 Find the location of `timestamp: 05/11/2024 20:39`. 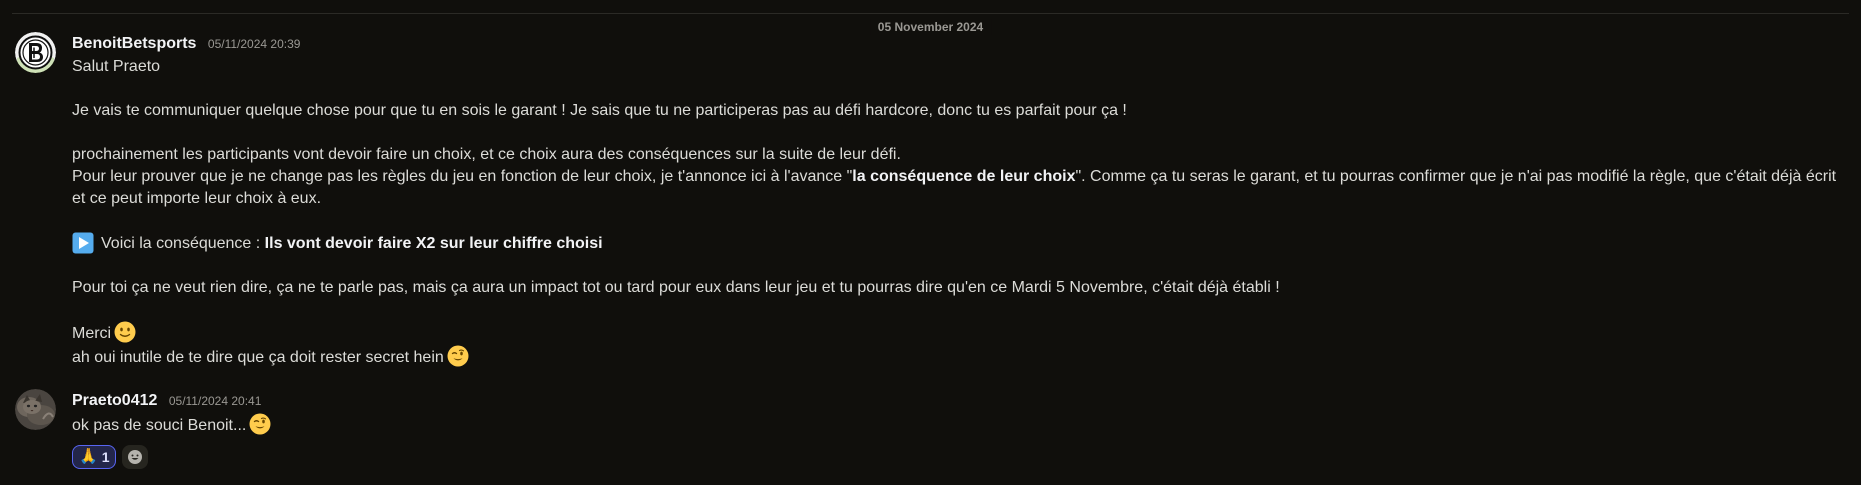

timestamp: 05/11/2024 20:39 is located at coordinates (254, 44).